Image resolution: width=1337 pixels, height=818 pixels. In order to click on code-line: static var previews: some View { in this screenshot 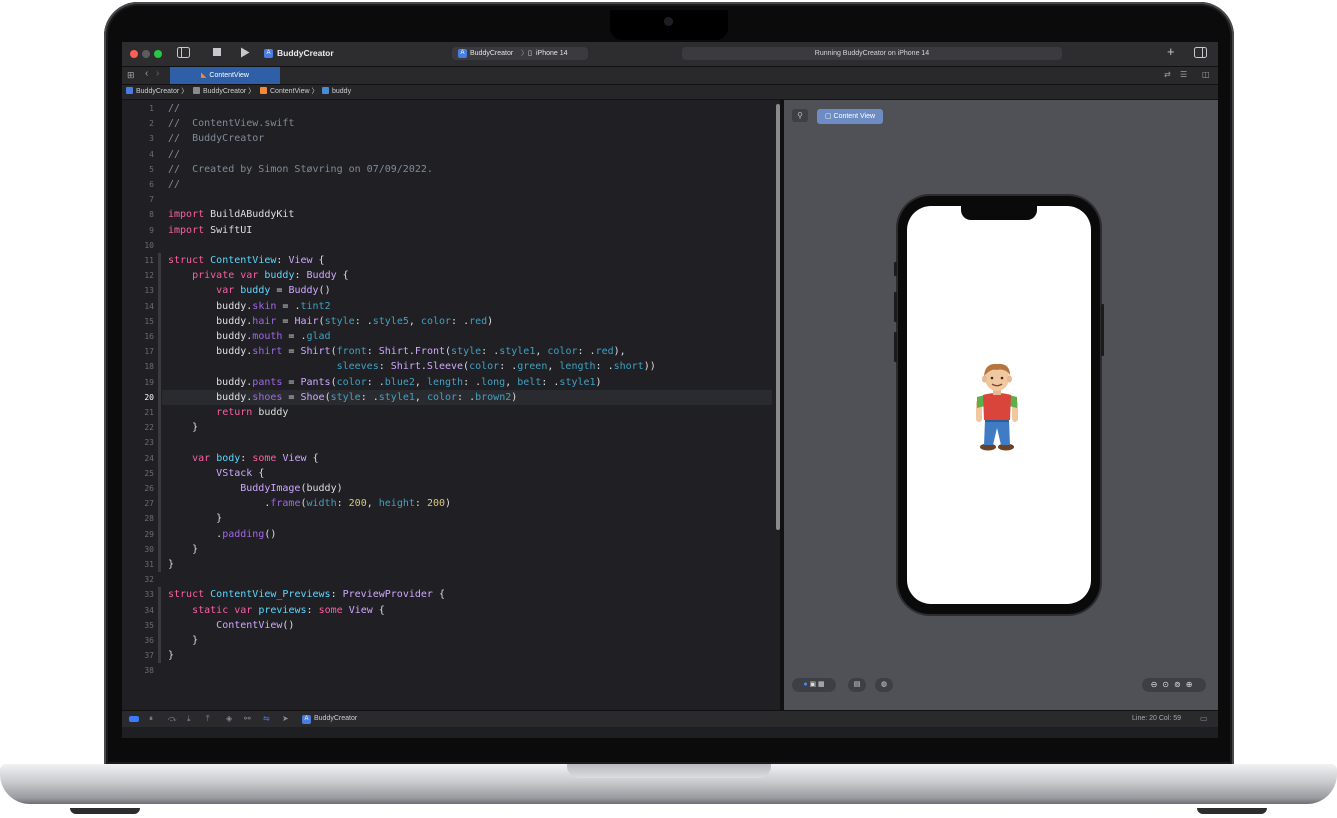, I will do `click(276, 610)`.